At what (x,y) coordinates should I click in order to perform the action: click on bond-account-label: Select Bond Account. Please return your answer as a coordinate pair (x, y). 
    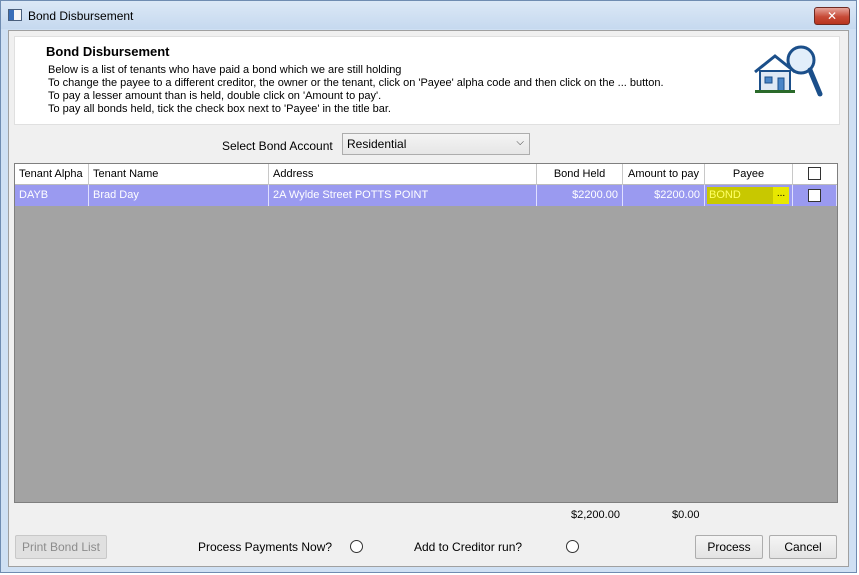
    Looking at the image, I should click on (277, 146).